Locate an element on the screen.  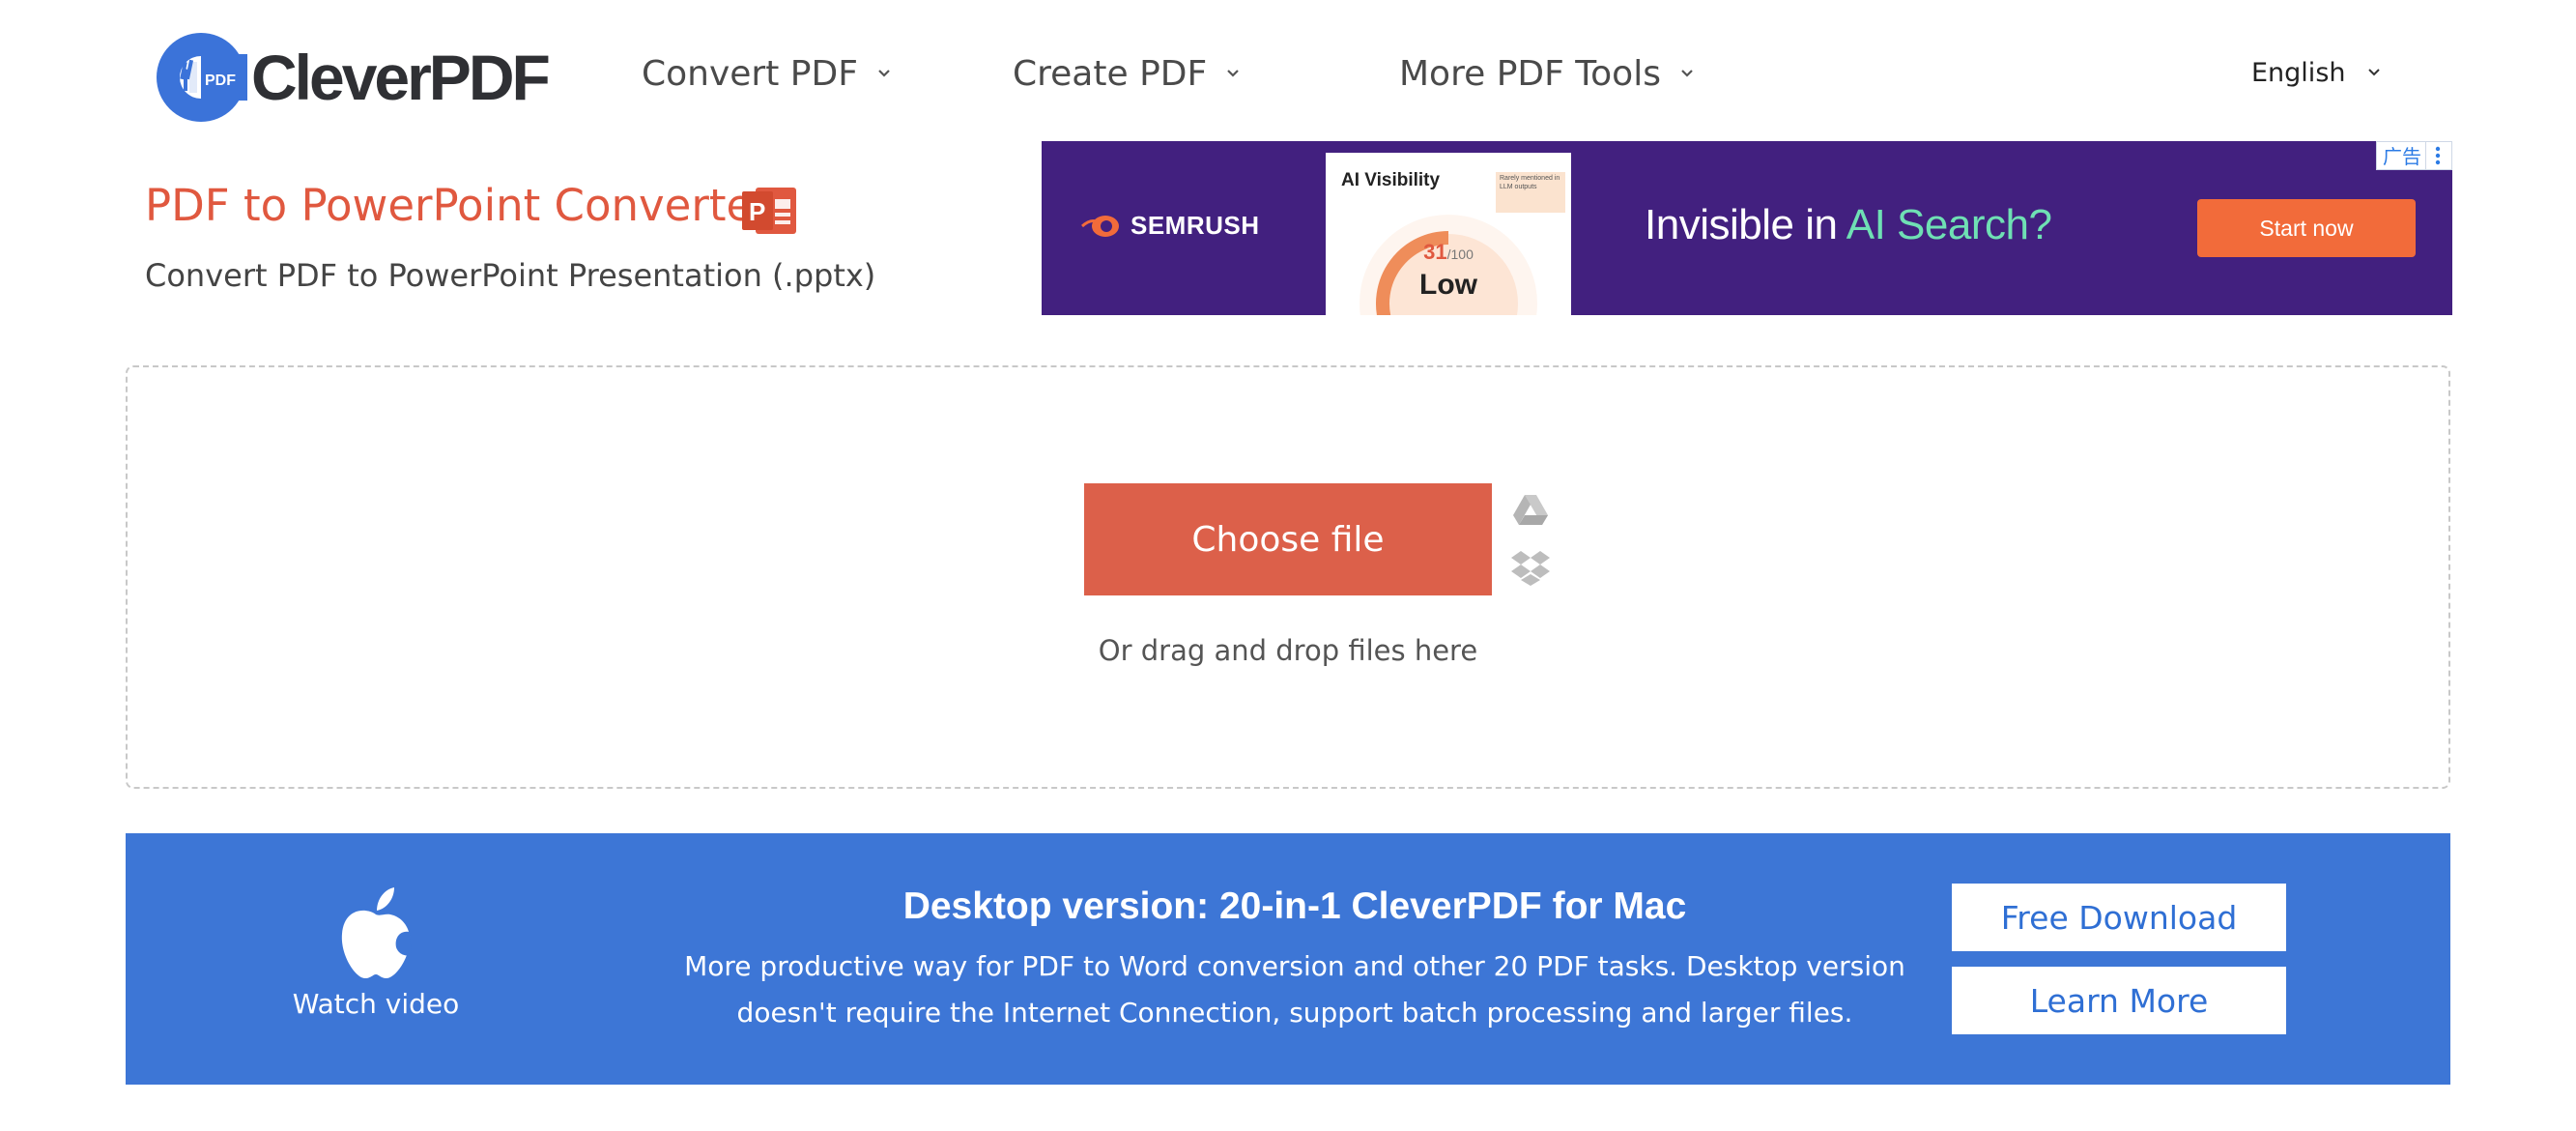
ad-headline-highlight: AI Search? is located at coordinates (1949, 225).